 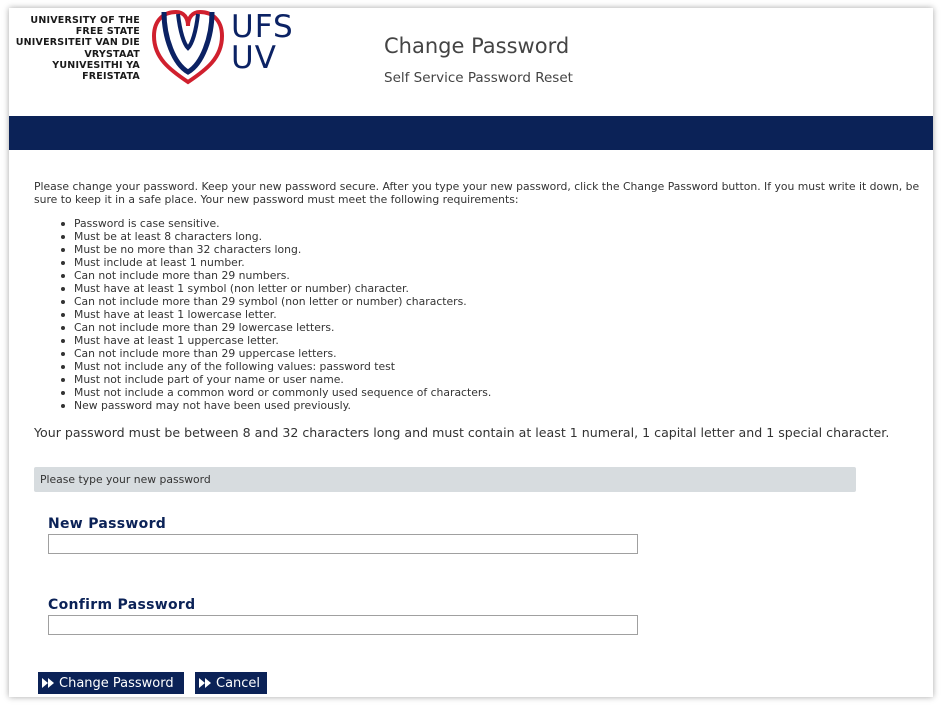 I want to click on cancel-button: Cancel, so click(x=231, y=683).